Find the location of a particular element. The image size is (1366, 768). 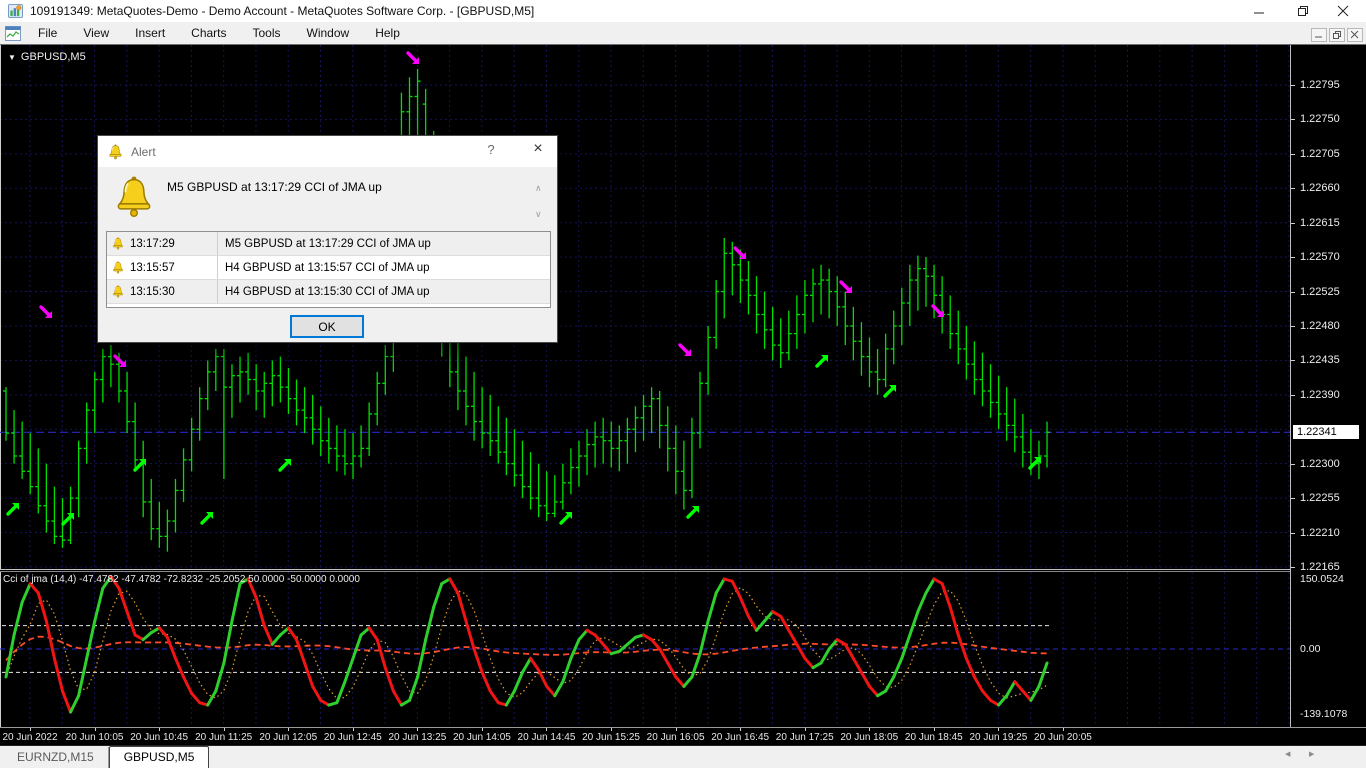

time-axis-label: 20 Jun 10:05 is located at coordinates (94, 737).